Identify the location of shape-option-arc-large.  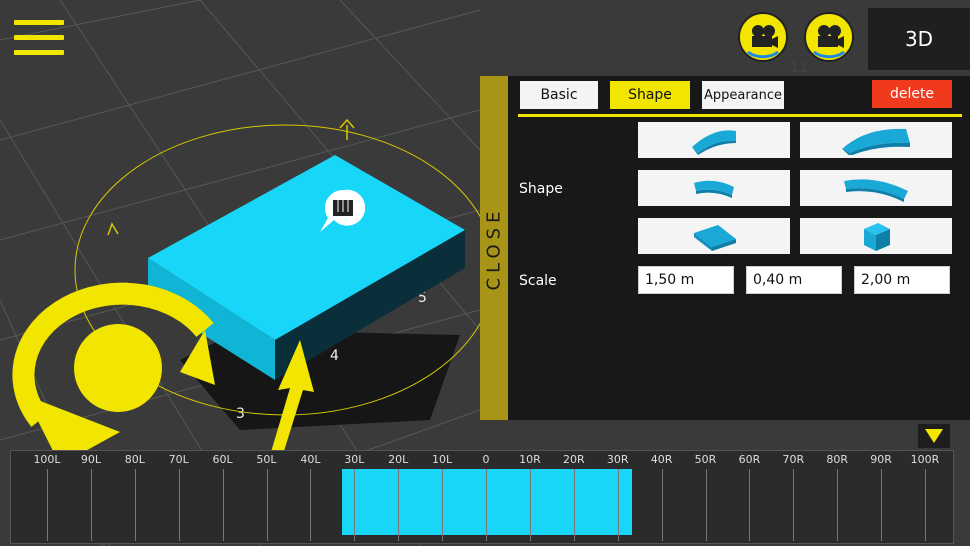
(876, 188).